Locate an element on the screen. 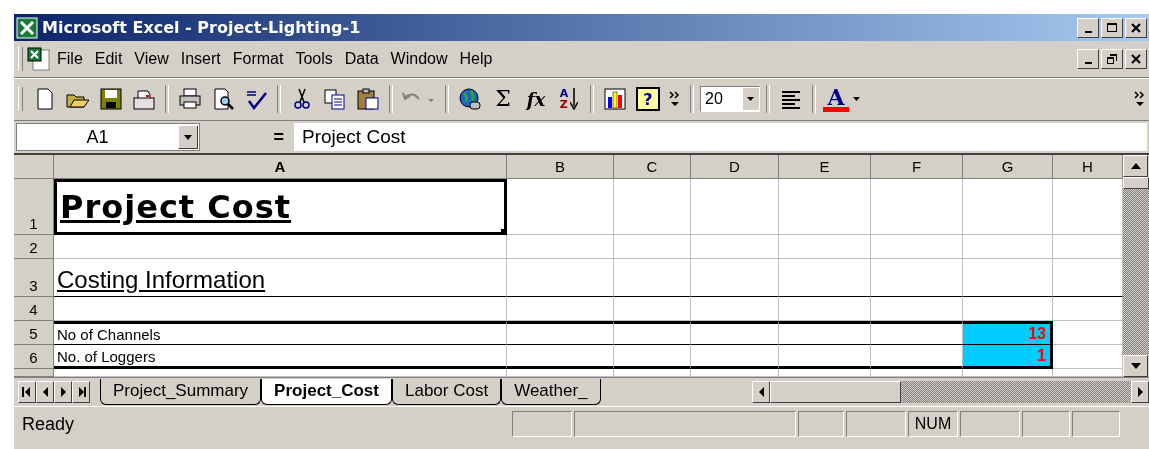 This screenshot has height=449, width=1149. insert-function-button: fx is located at coordinates (536, 99).